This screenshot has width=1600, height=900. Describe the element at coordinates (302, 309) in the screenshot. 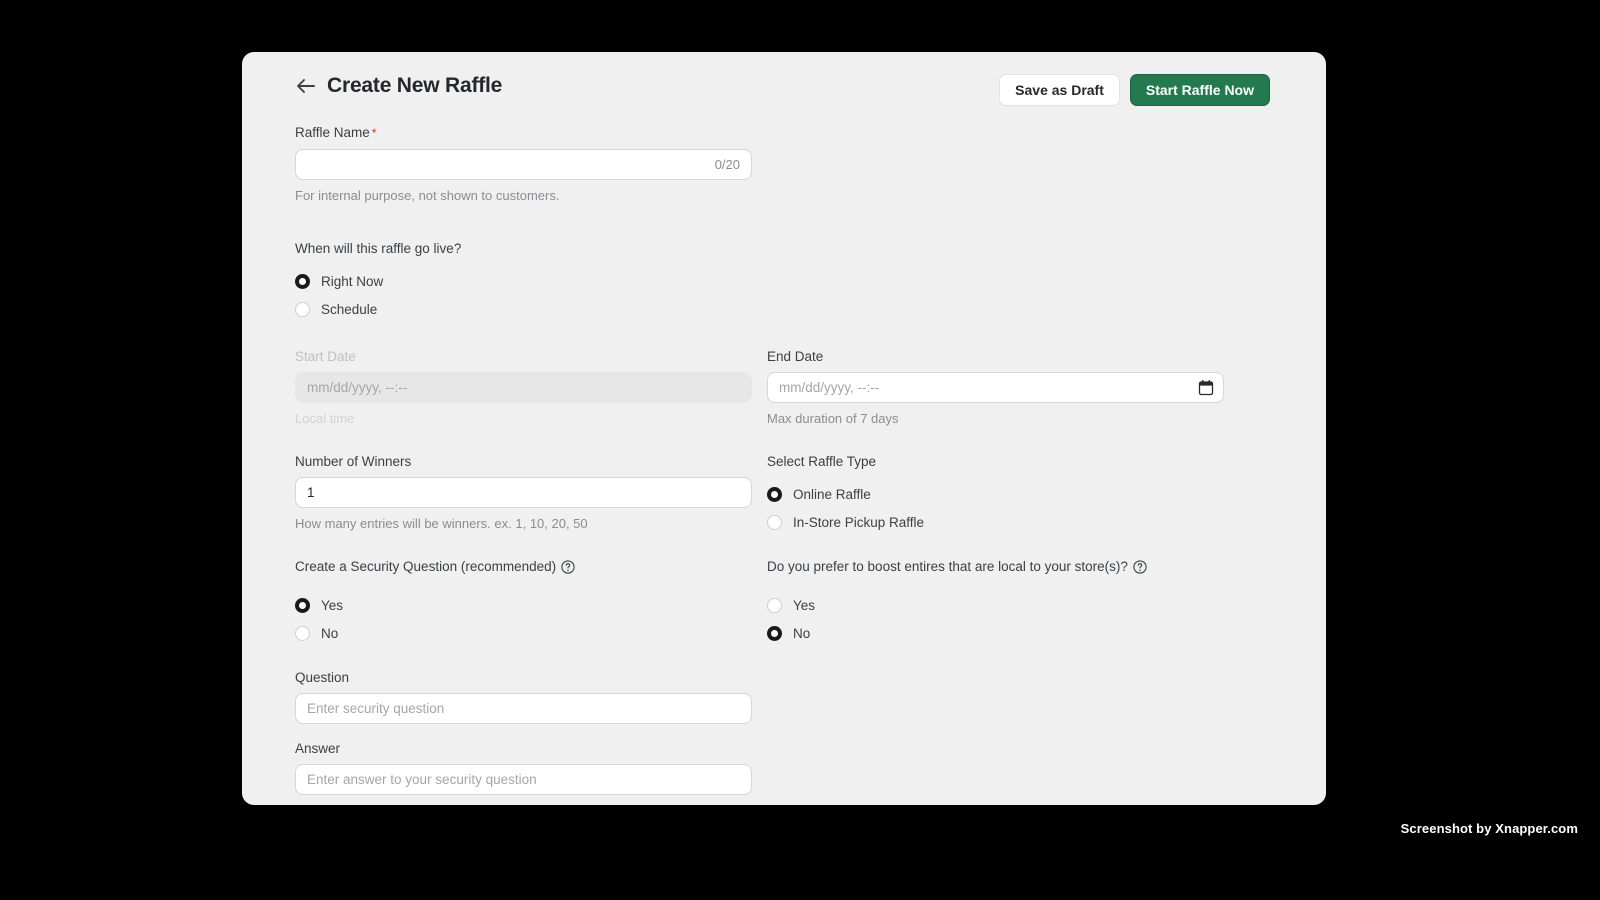

I see `radio-schedule-indicator` at that location.